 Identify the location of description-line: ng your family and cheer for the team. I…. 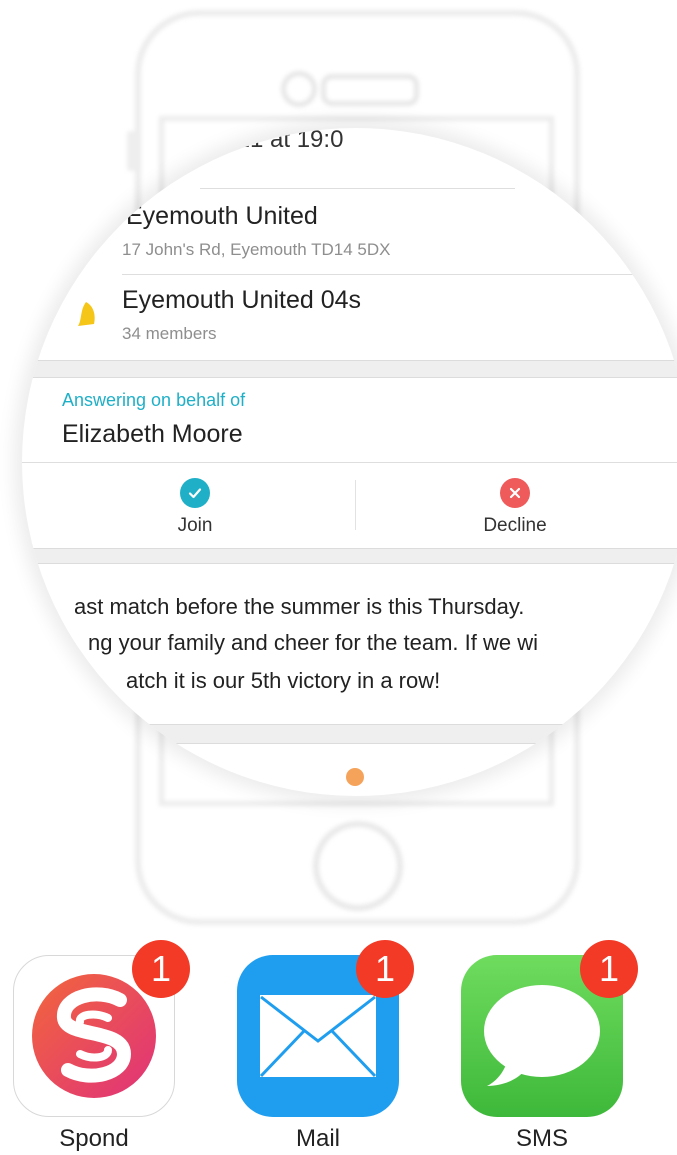
(313, 642).